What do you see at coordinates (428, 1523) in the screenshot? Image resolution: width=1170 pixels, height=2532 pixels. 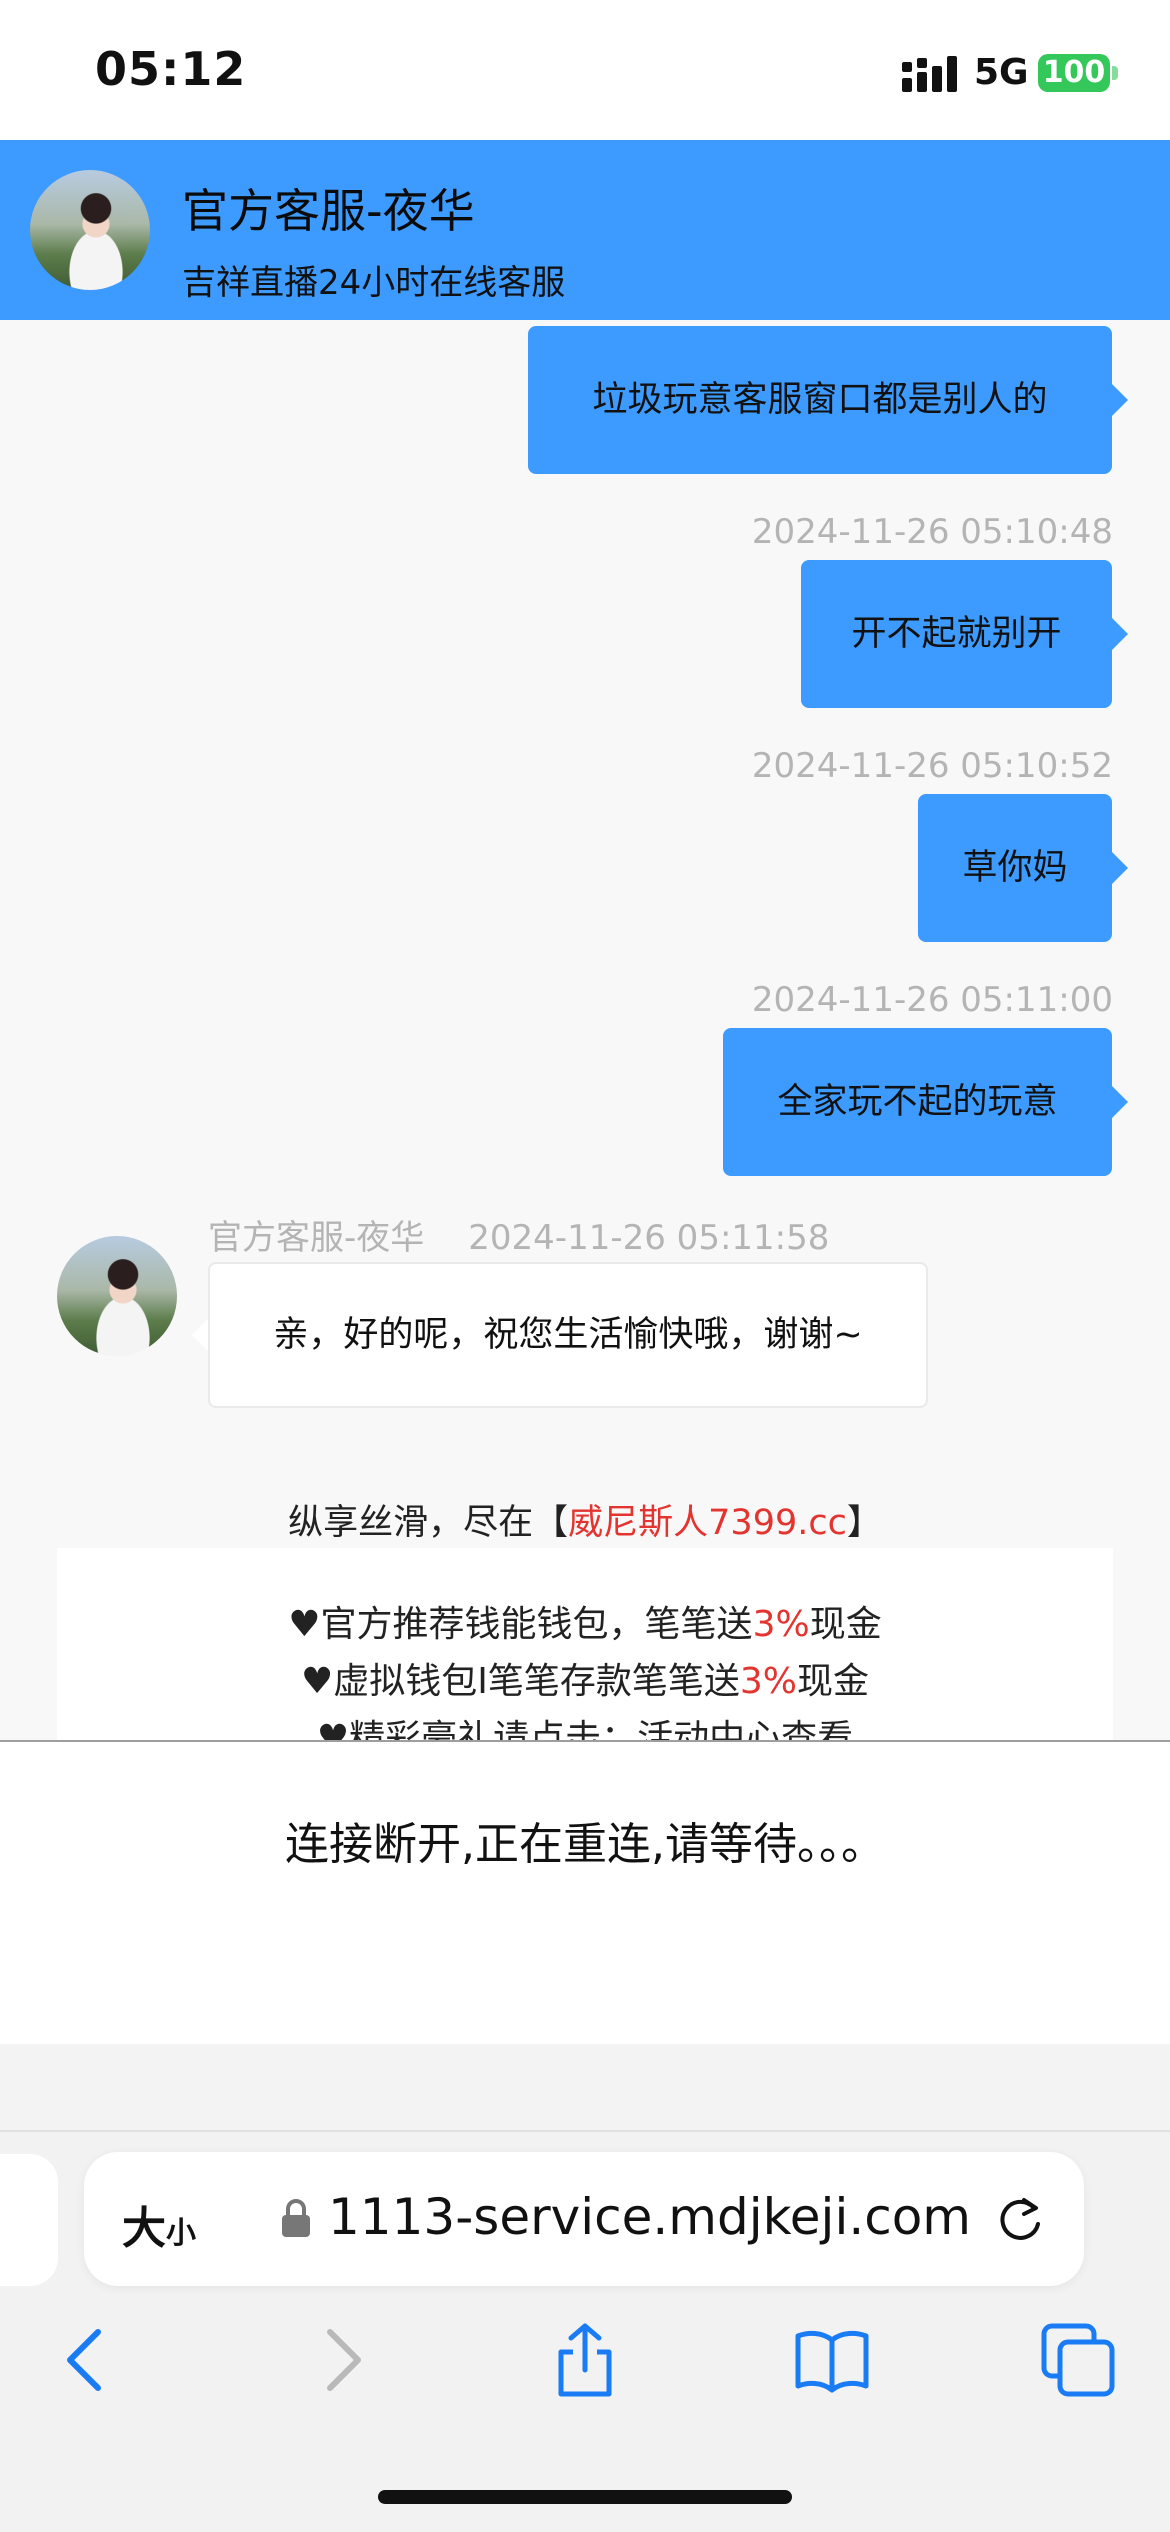 I see `promo-head-prefix: 纵享丝滑，尽在【` at bounding box center [428, 1523].